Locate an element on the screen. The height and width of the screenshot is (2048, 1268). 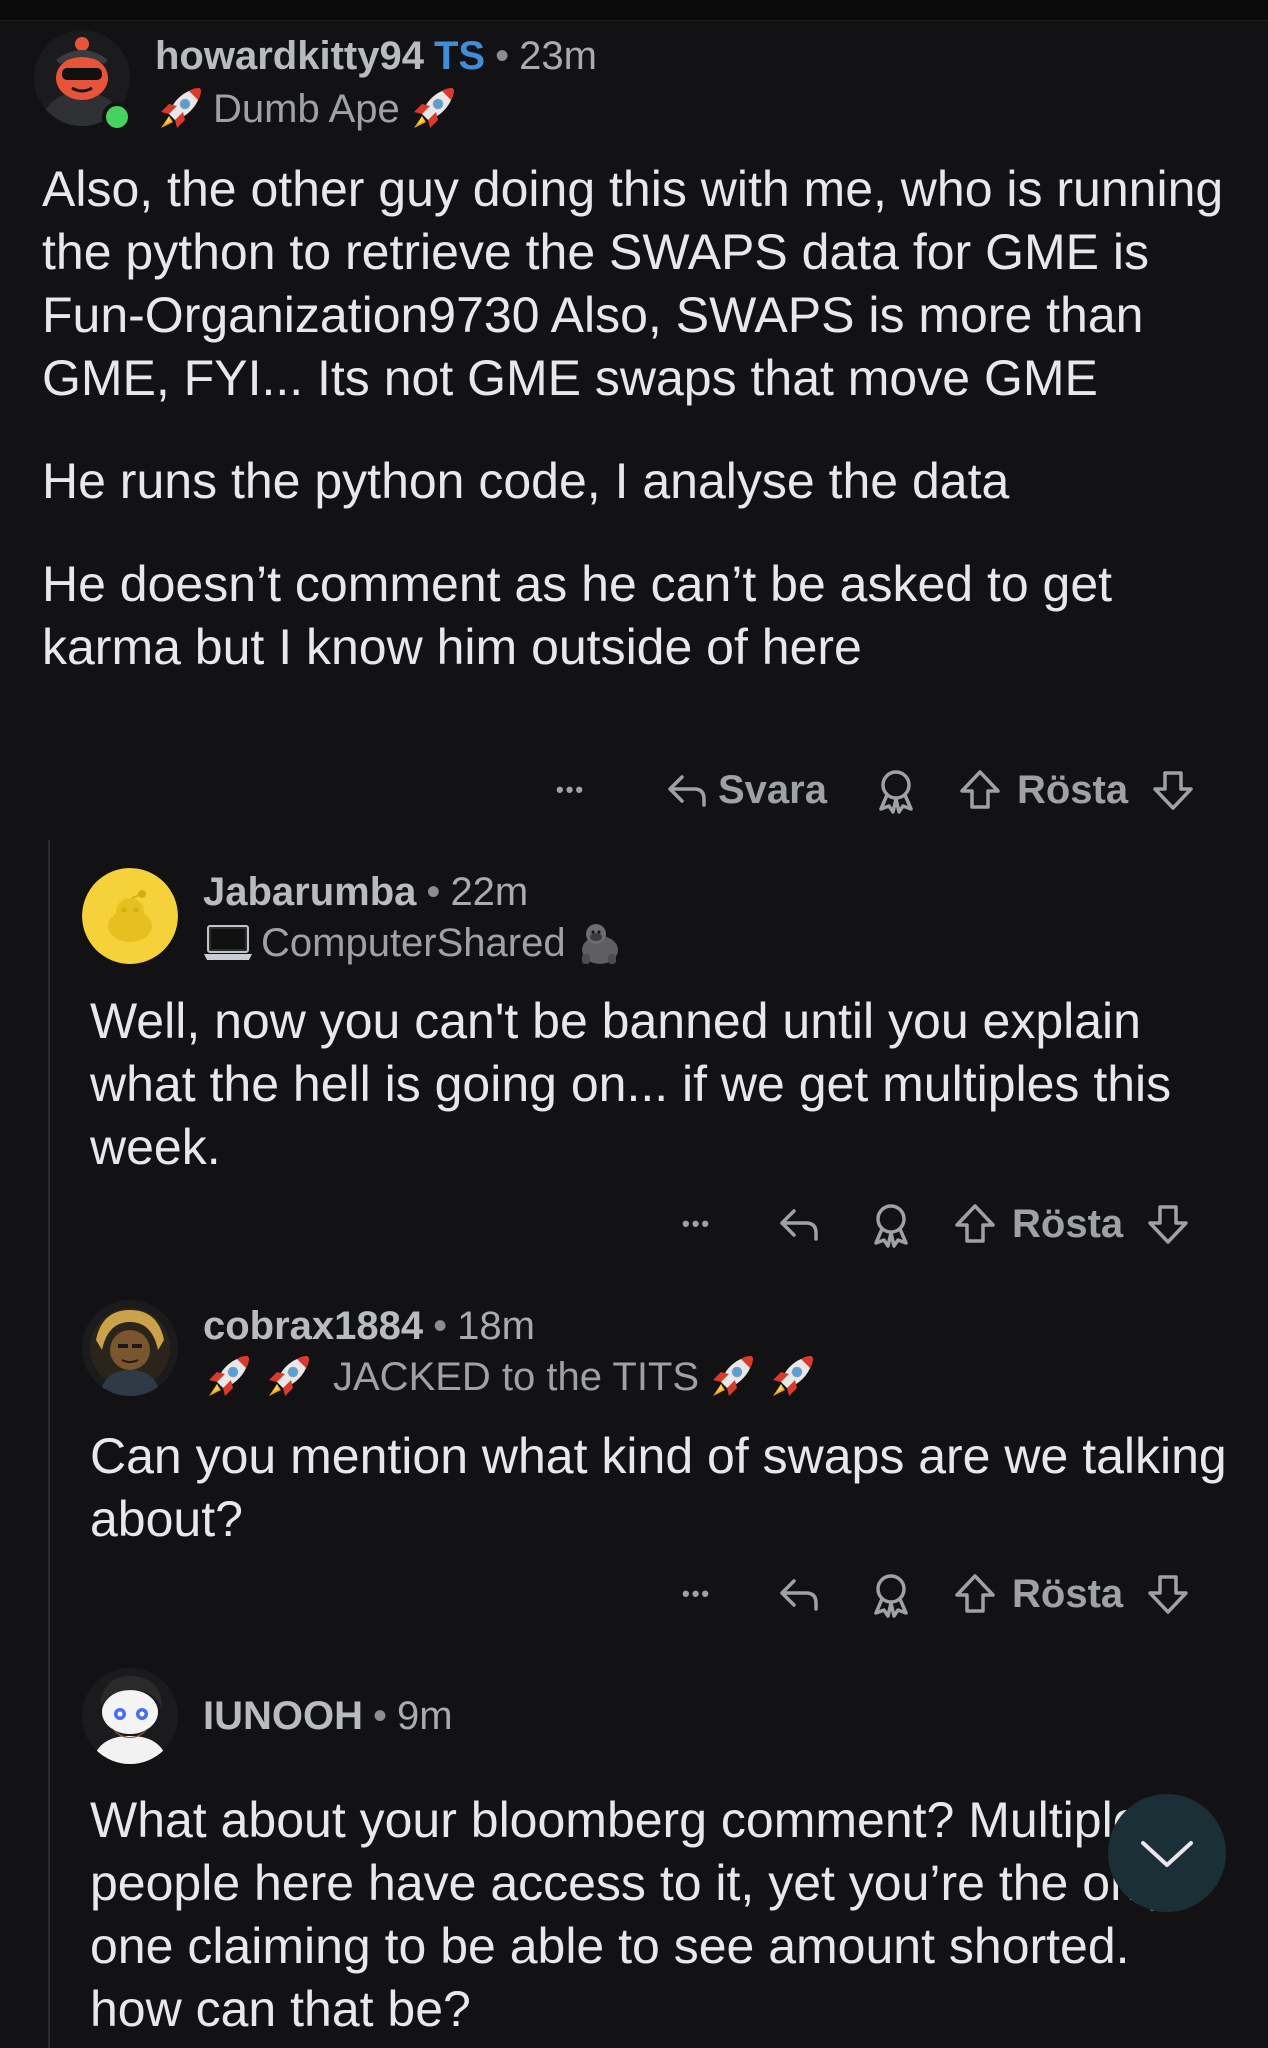
comment-meta: IUNOOH • 9m is located at coordinates (328, 1716).